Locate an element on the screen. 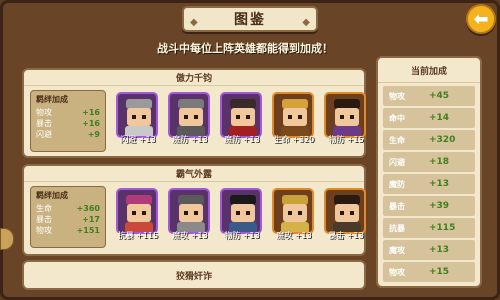 This screenshot has width=500, height=300. stat-value: +320 is located at coordinates (442, 140).